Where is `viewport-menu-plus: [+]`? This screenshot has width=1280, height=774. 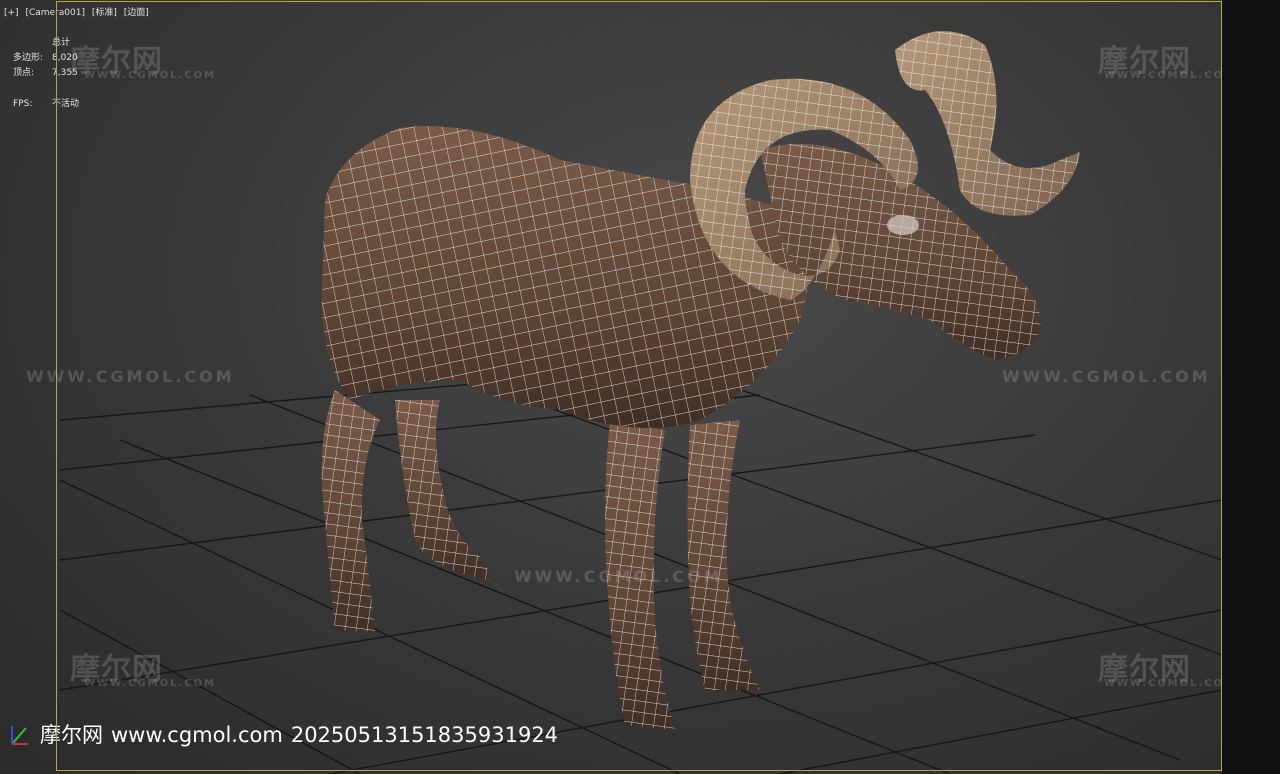 viewport-menu-plus: [+] is located at coordinates (11, 13).